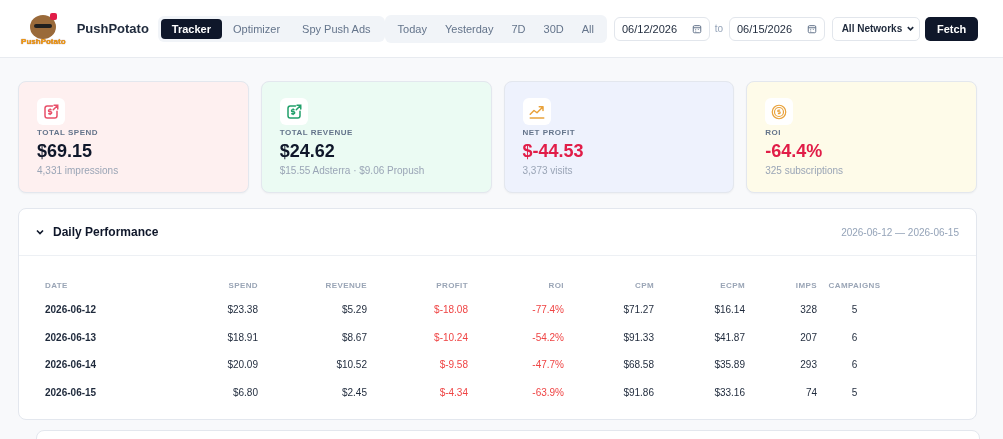  I want to click on table-cell: $10.52, so click(312, 365).